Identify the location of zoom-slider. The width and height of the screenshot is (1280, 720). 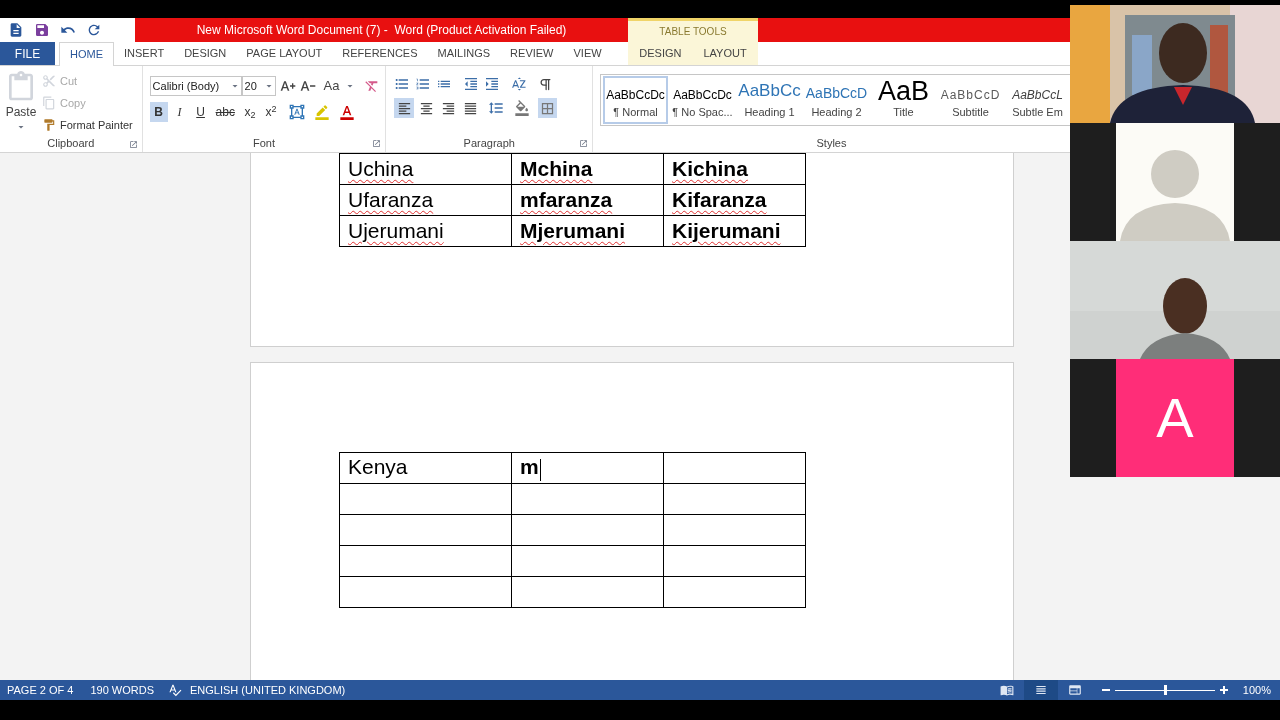
(1164, 690).